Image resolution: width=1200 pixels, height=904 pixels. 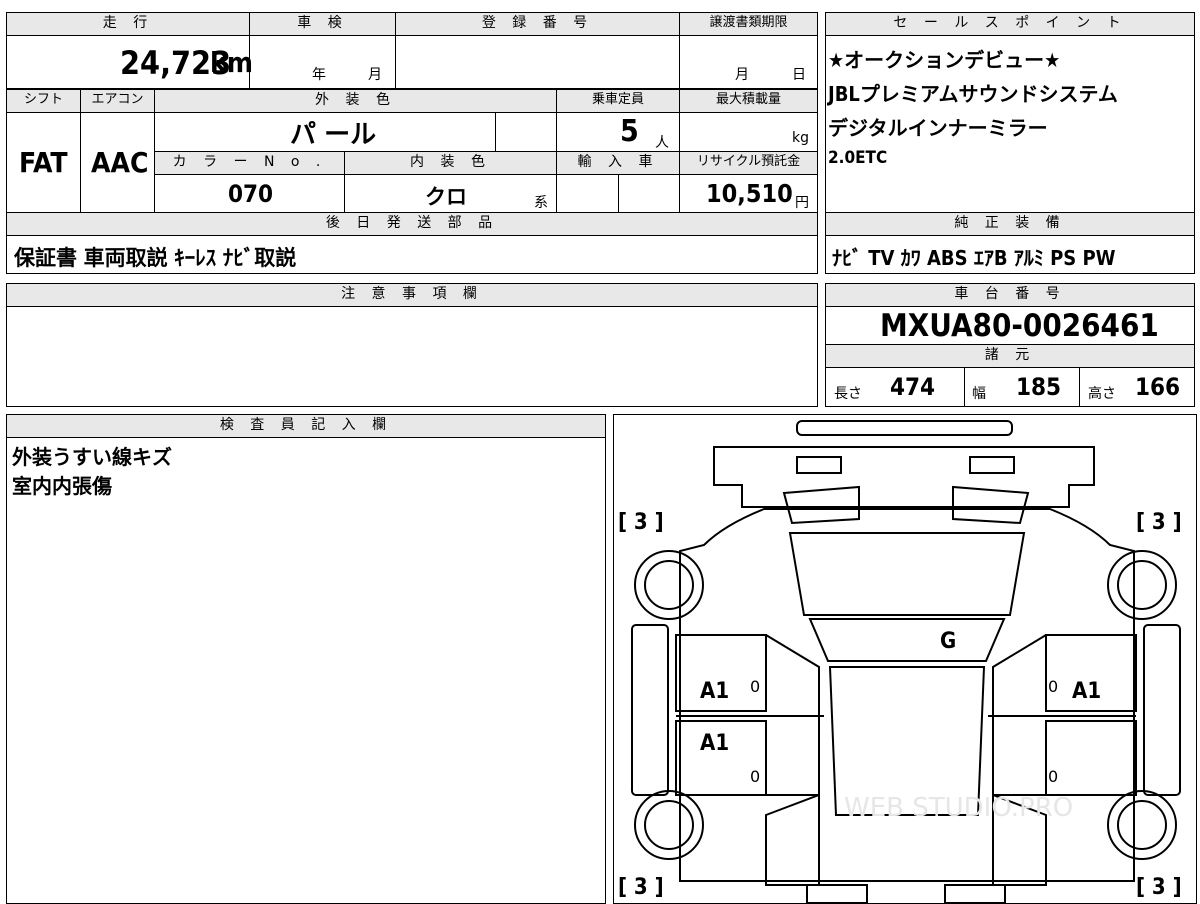 I want to click on import-cell-a, so click(x=587, y=193).